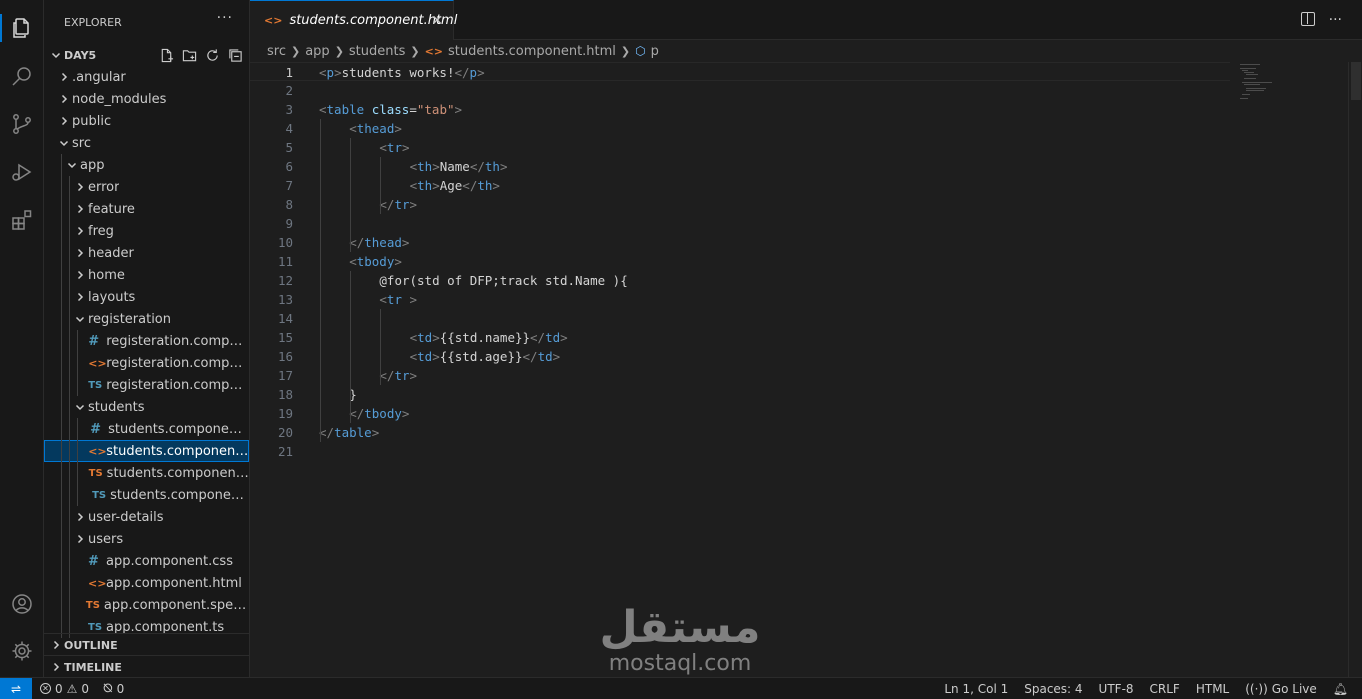 The height and width of the screenshot is (699, 1362). I want to click on code-token: td, so click(545, 356).